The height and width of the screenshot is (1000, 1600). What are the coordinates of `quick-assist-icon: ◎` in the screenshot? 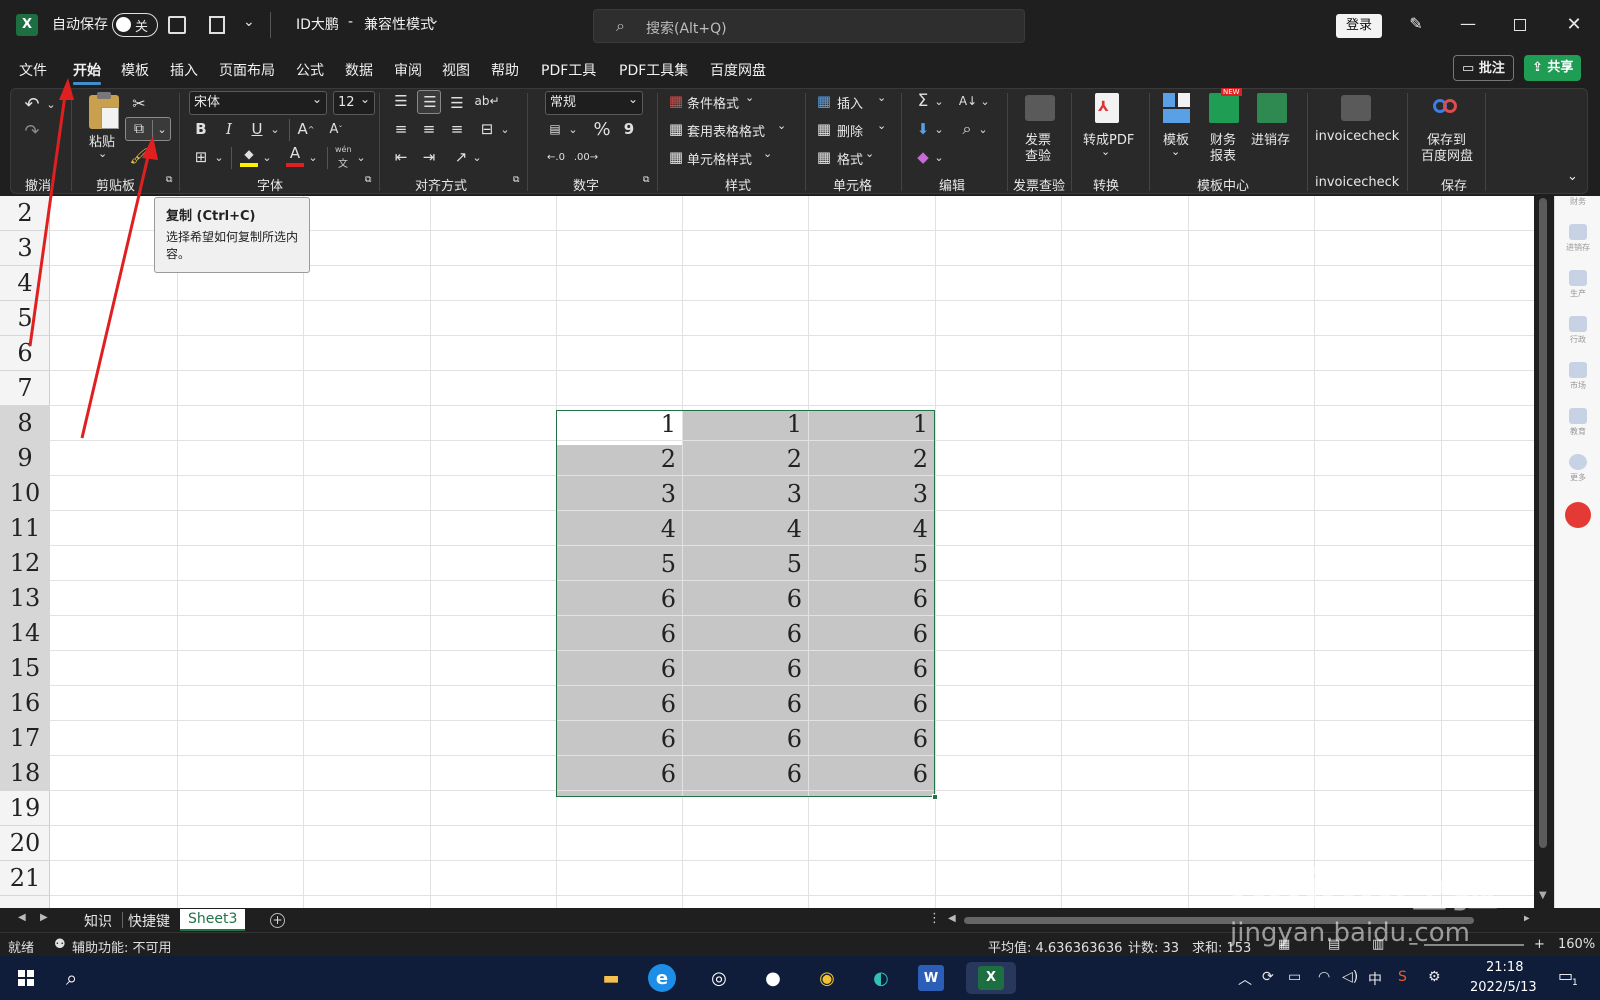 It's located at (719, 978).